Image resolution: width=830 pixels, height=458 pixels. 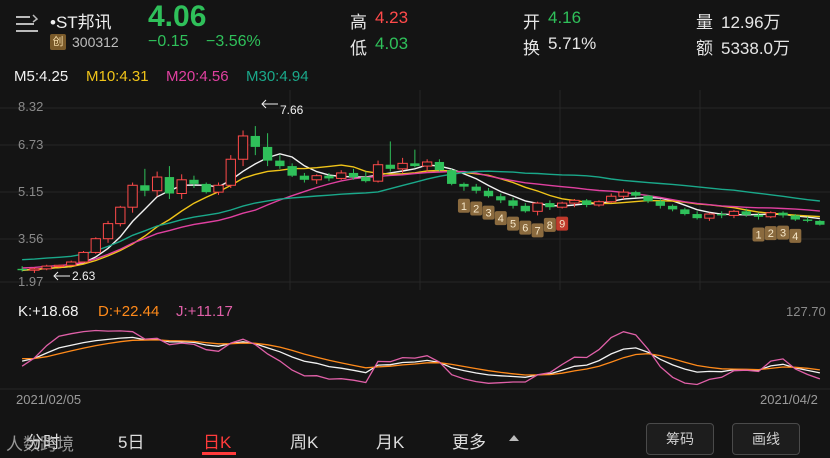 What do you see at coordinates (469, 440) in the screenshot?
I see `tab-more: 更多` at bounding box center [469, 440].